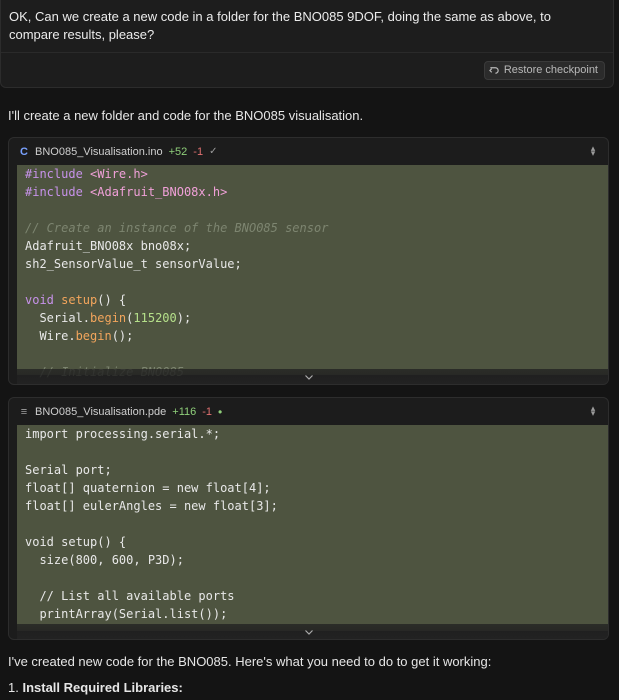  Describe the element at coordinates (79, 300) in the screenshot. I see `code-token: setup` at that location.